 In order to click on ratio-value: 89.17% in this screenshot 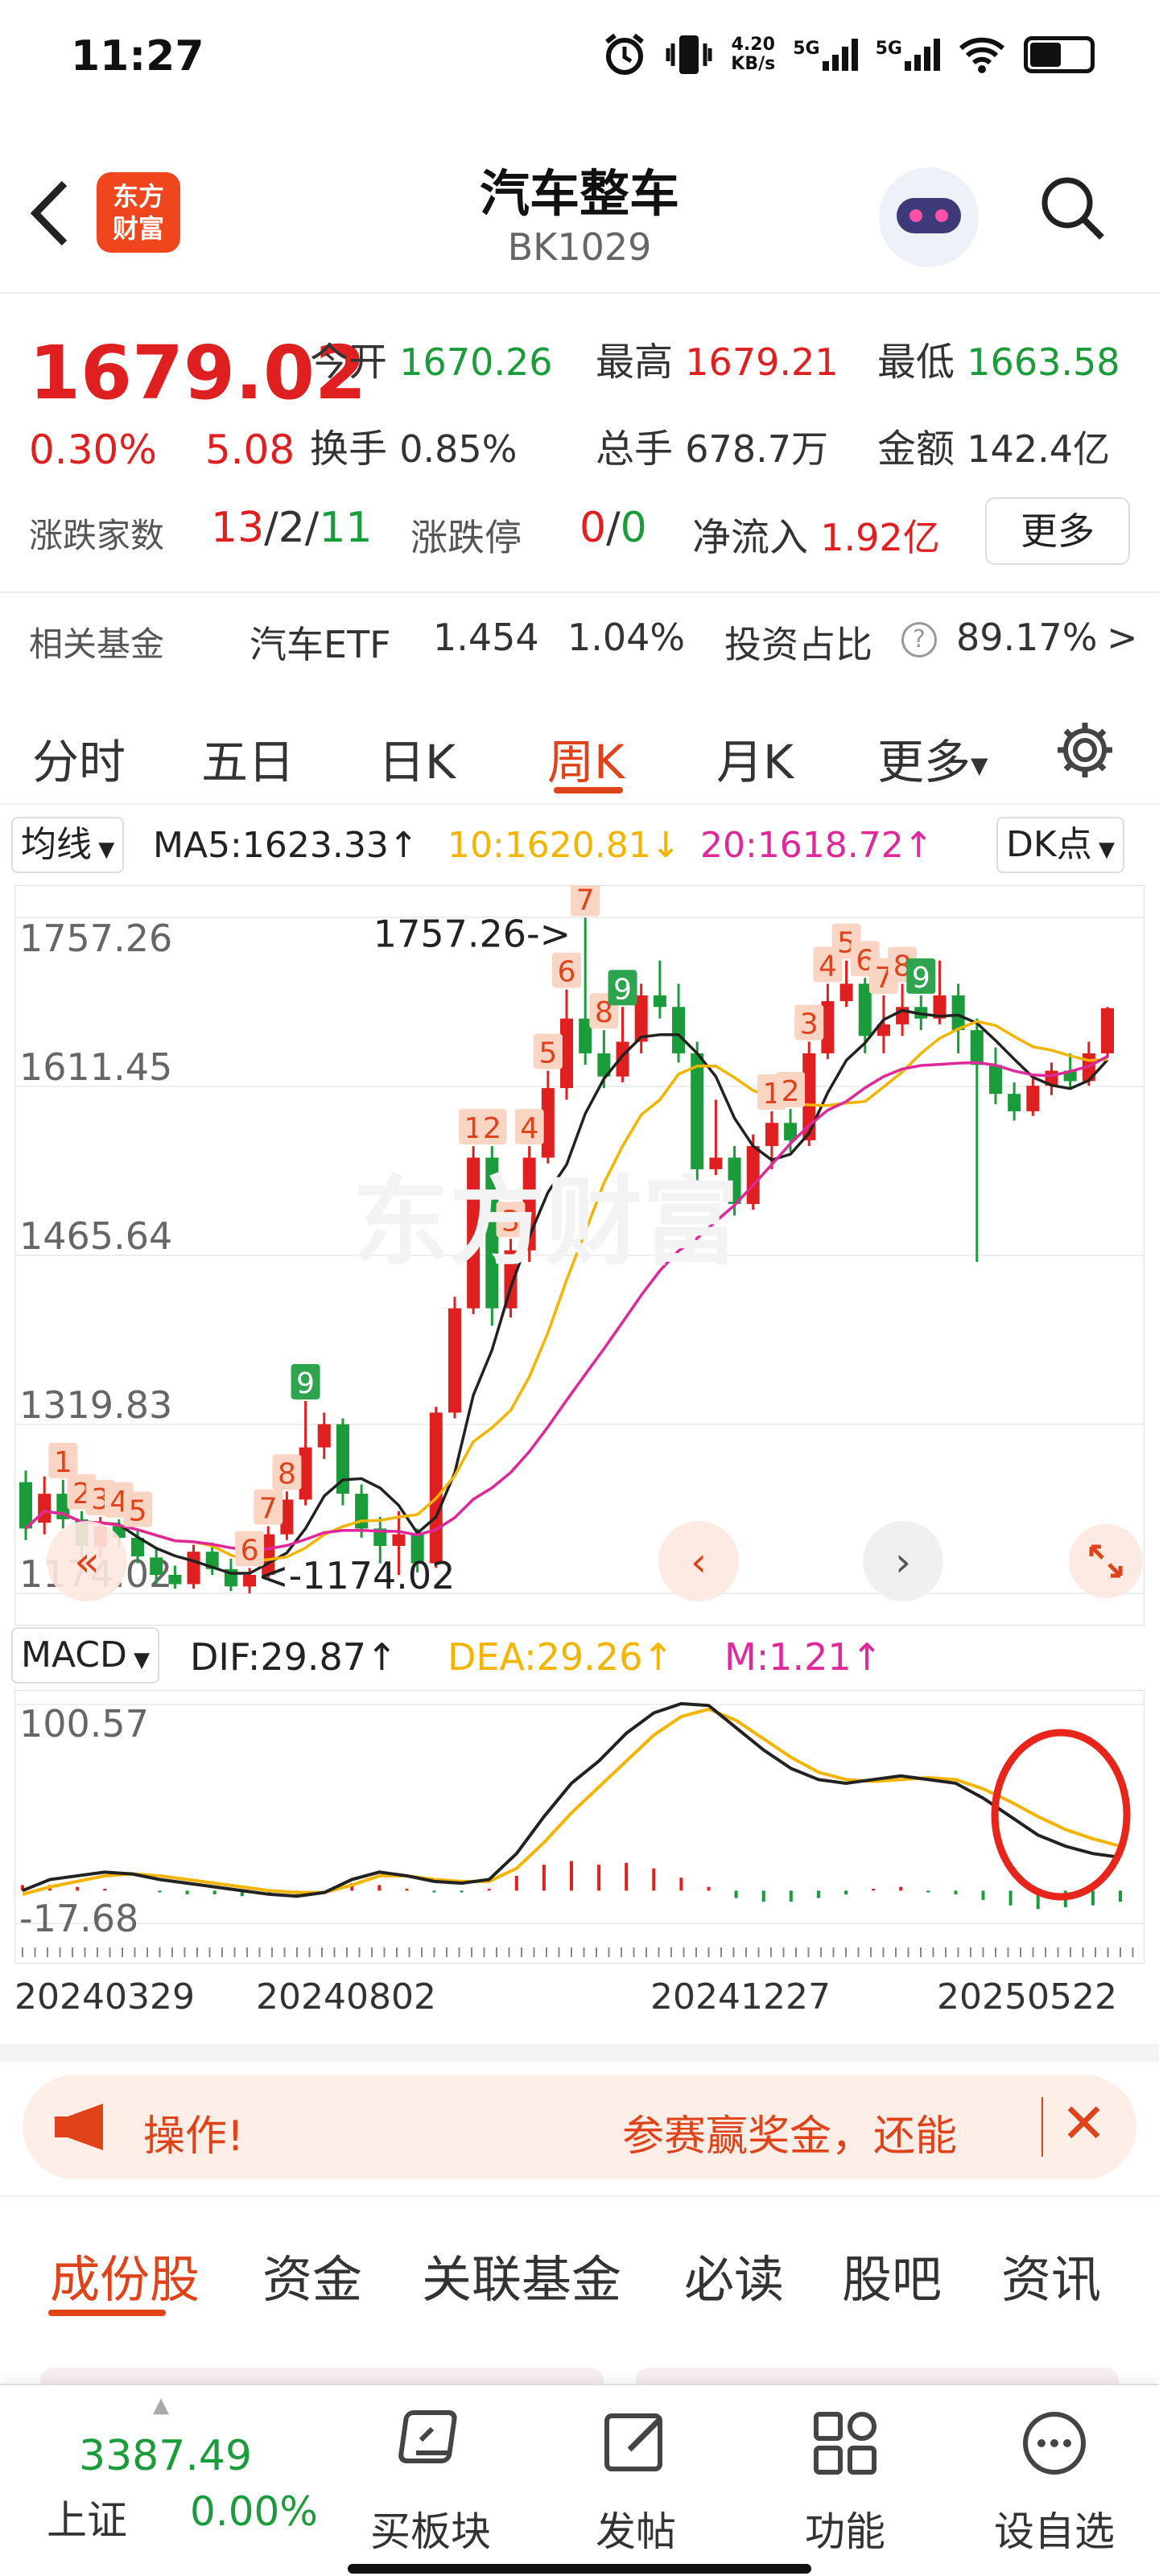, I will do `click(1027, 637)`.